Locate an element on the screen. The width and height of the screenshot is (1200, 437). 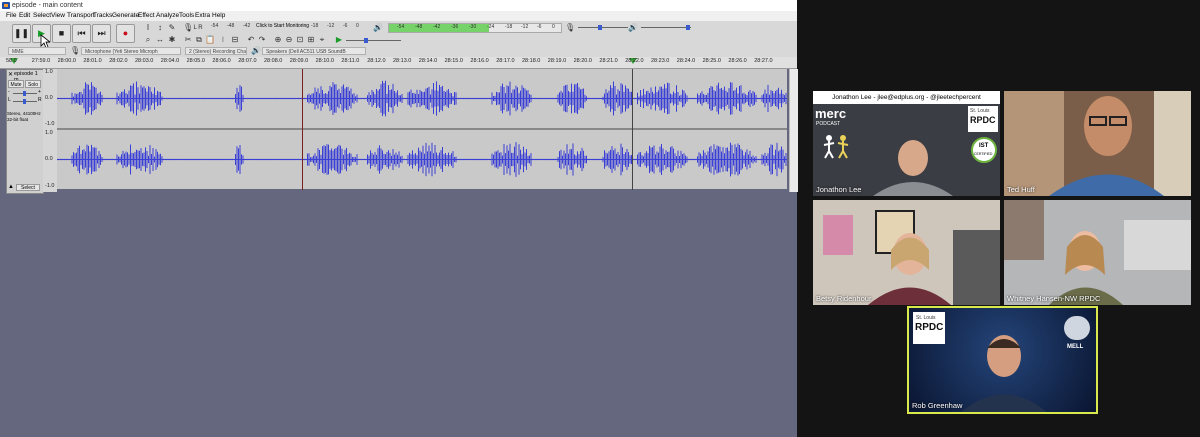
ruler-tick-label: 28:17.0 is located at coordinates (505, 61).